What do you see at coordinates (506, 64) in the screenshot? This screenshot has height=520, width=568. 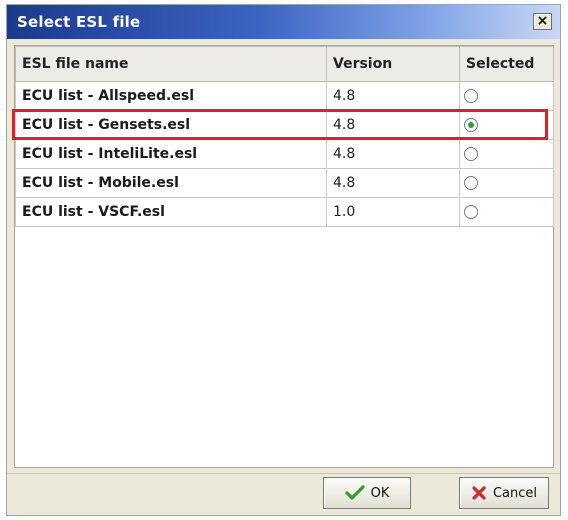 I see `column-header-selected: Selected` at bounding box center [506, 64].